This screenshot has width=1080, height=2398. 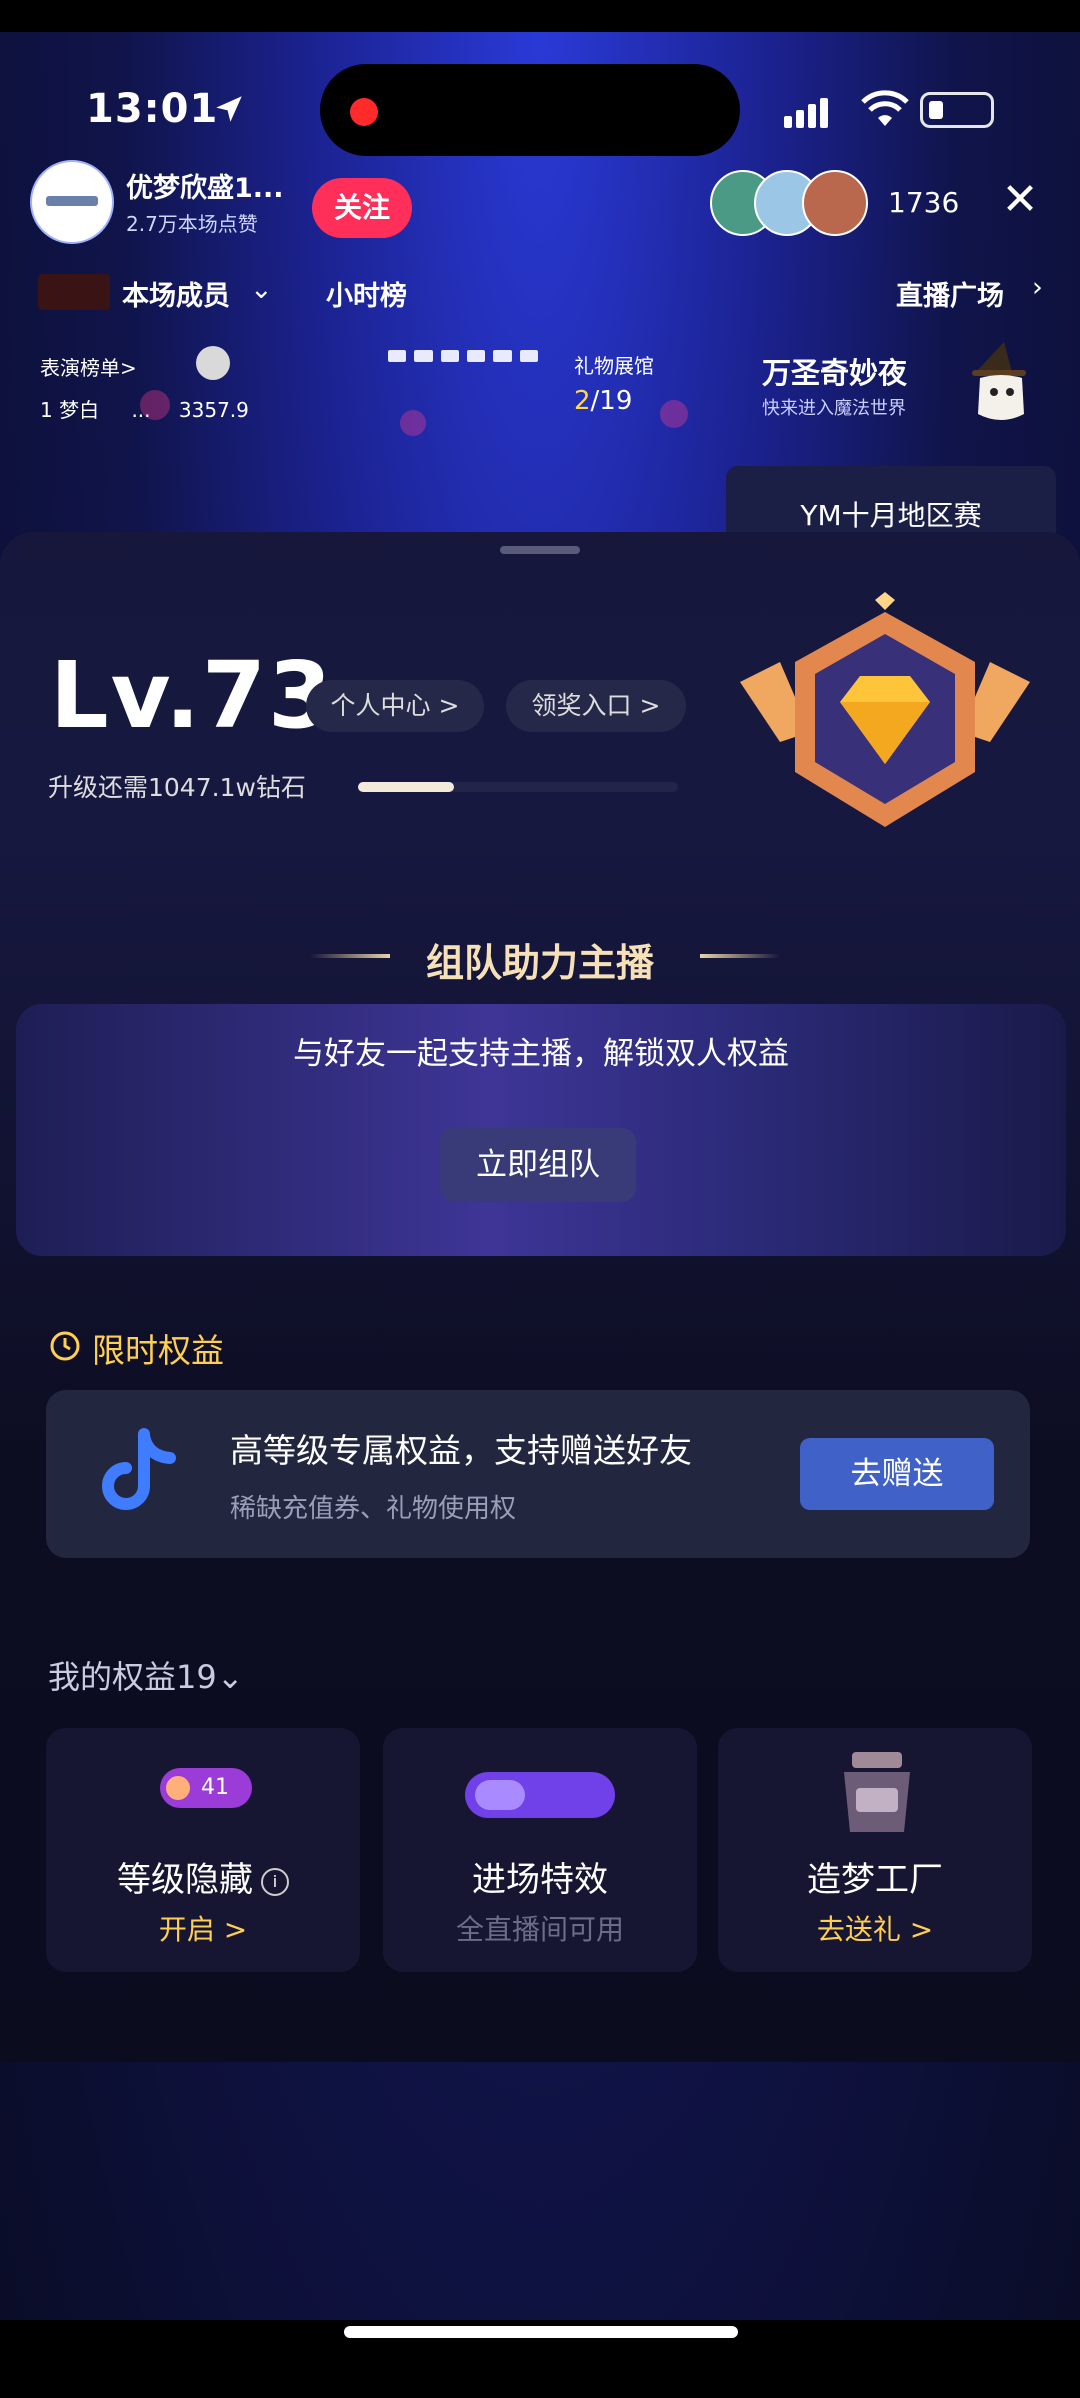 What do you see at coordinates (139, 1469) in the screenshot?
I see `douyin-logo-icon` at bounding box center [139, 1469].